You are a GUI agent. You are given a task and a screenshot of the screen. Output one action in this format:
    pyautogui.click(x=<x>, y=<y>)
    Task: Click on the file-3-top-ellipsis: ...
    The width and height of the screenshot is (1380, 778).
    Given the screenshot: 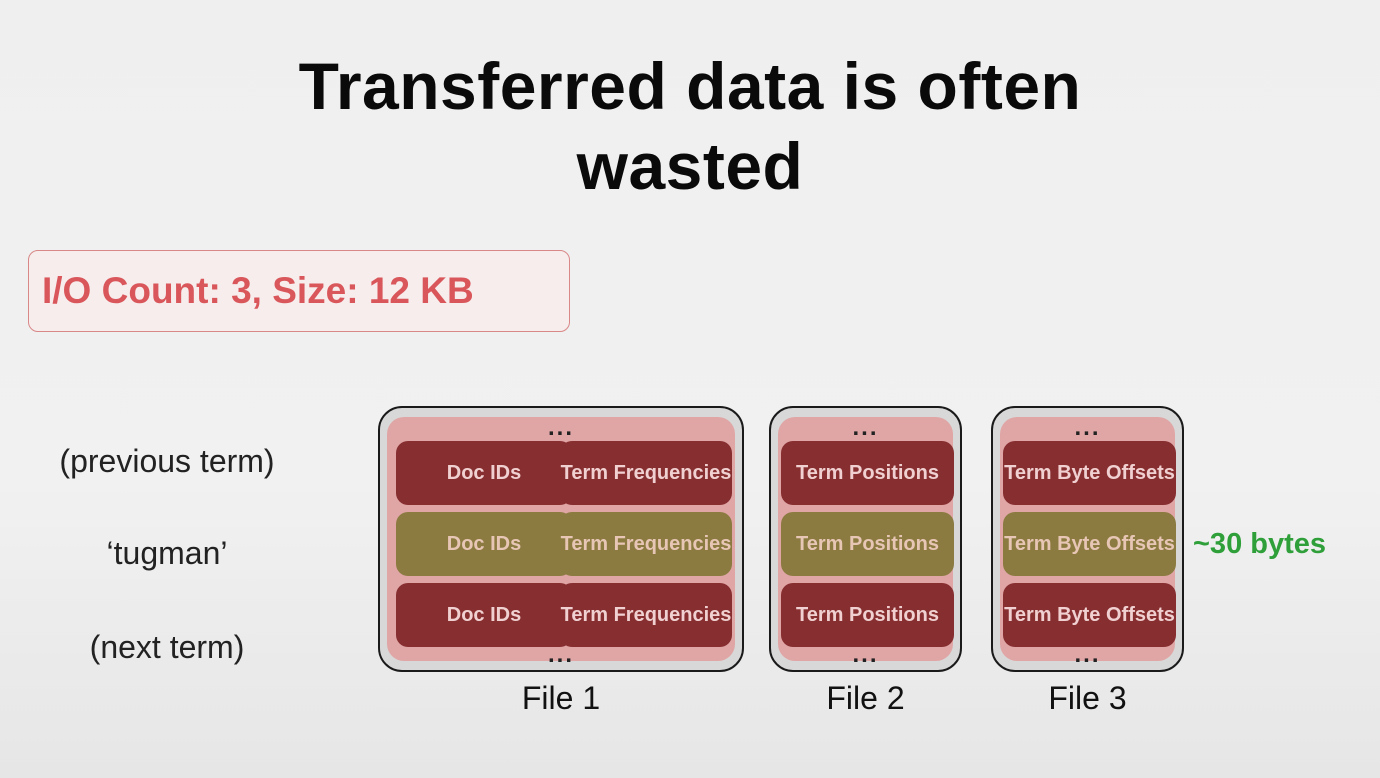 What is the action you would take?
    pyautogui.click(x=1087, y=427)
    